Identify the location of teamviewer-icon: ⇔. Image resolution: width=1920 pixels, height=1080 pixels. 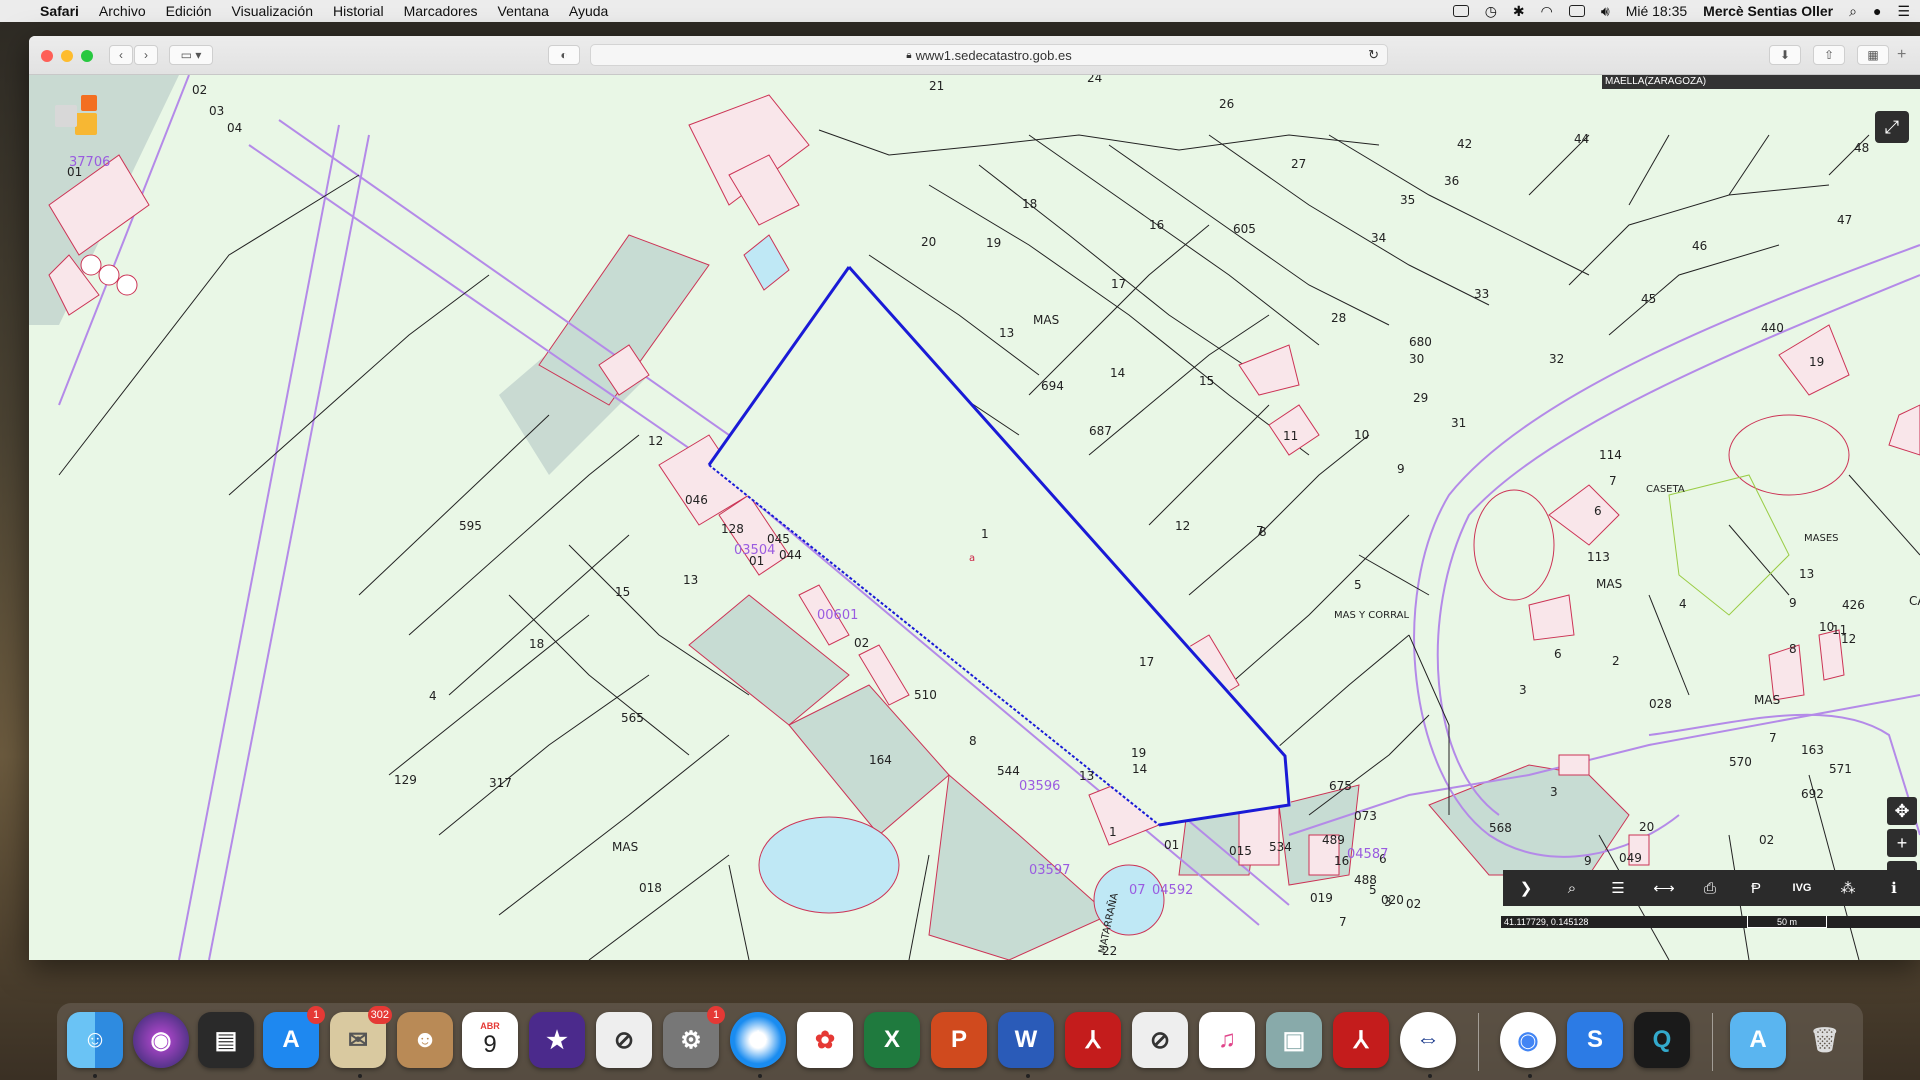
(1428, 1040).